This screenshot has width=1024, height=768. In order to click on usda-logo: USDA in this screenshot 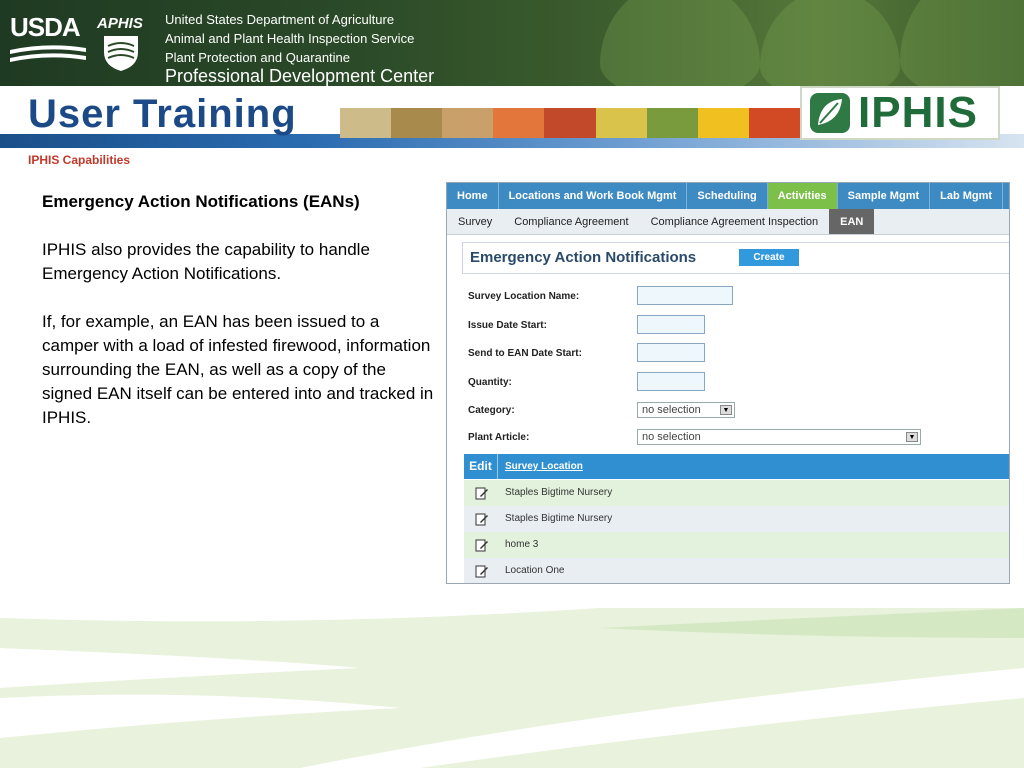, I will do `click(45, 27)`.